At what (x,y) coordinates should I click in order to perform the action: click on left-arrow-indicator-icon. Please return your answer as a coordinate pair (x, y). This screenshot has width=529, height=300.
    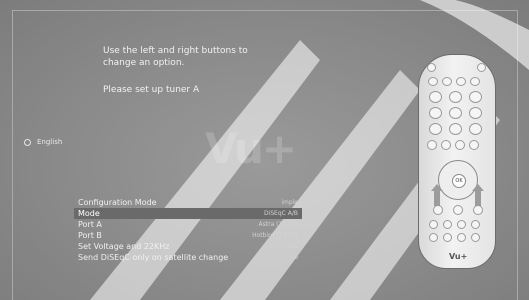
    Looking at the image, I should click on (437, 195).